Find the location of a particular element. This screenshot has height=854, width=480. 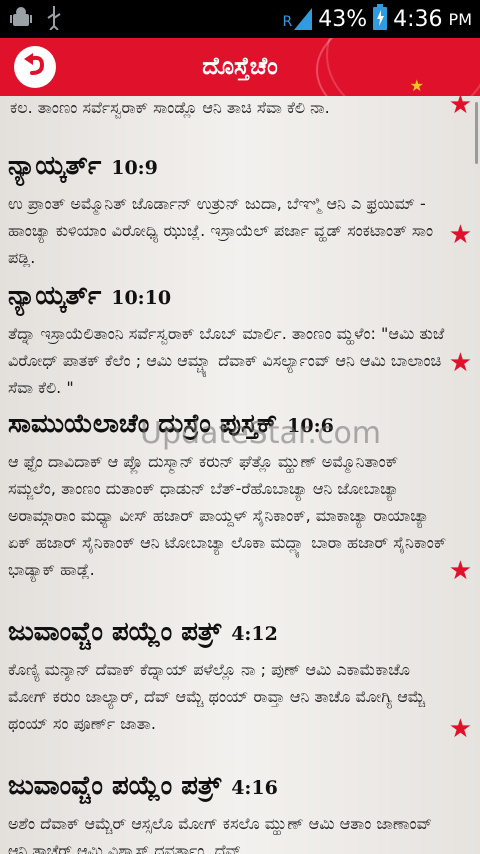

status-bar: R 43% 4:36 PM is located at coordinates (240, 19).